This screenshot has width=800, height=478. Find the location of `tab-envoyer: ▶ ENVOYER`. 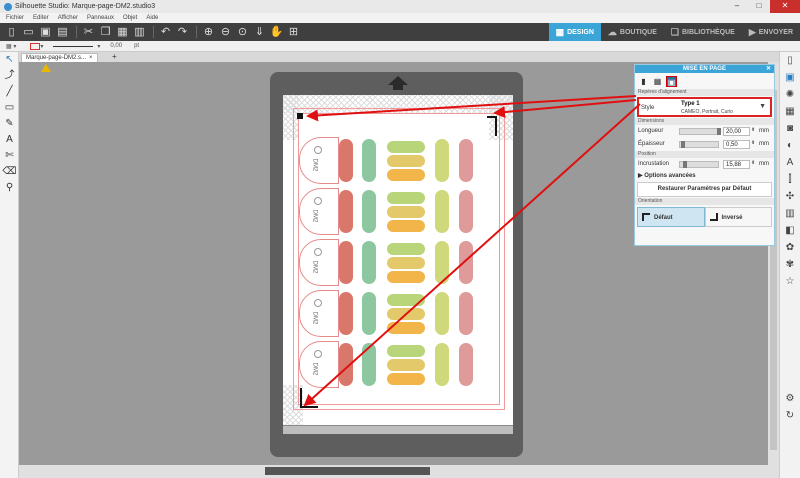

tab-envoyer: ▶ ENVOYER is located at coordinates (771, 32).